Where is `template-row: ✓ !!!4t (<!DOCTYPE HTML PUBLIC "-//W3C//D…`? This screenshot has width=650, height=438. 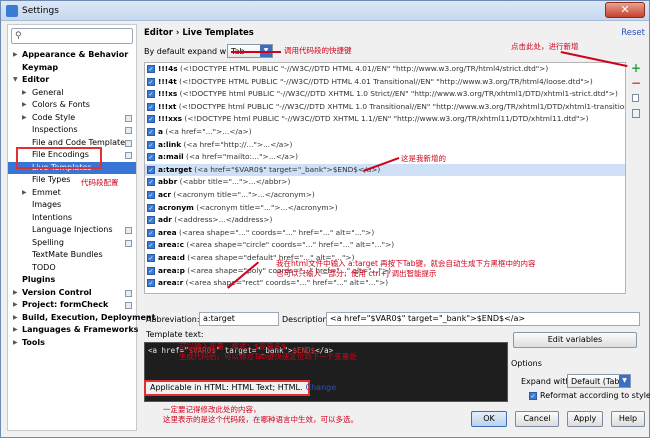 template-row: ✓ !!!4t (<!DOCTYPE HTML PUBLIC "-//W3C//D… is located at coordinates (385, 82).